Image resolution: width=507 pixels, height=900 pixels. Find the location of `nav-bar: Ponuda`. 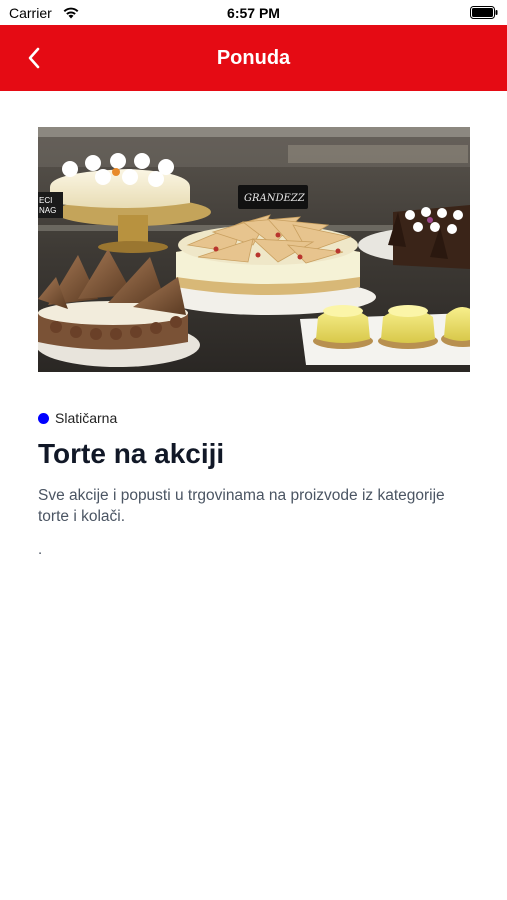

nav-bar: Ponuda is located at coordinates (253, 58).